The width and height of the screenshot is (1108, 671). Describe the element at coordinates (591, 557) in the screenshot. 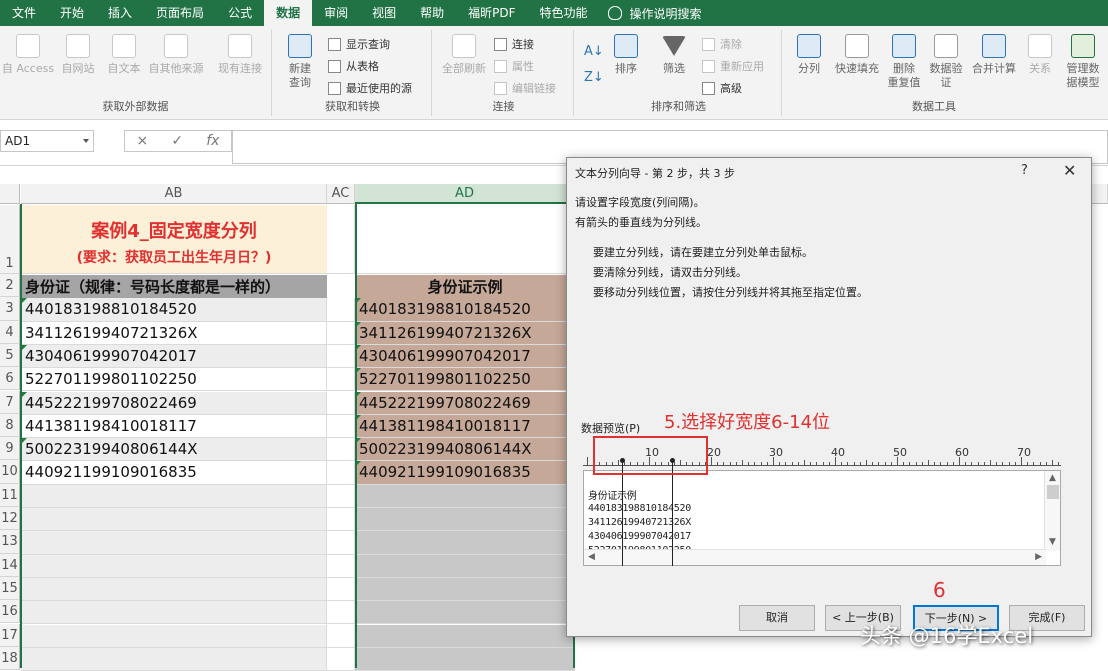

I see `scroll-left-icon: ◀` at that location.